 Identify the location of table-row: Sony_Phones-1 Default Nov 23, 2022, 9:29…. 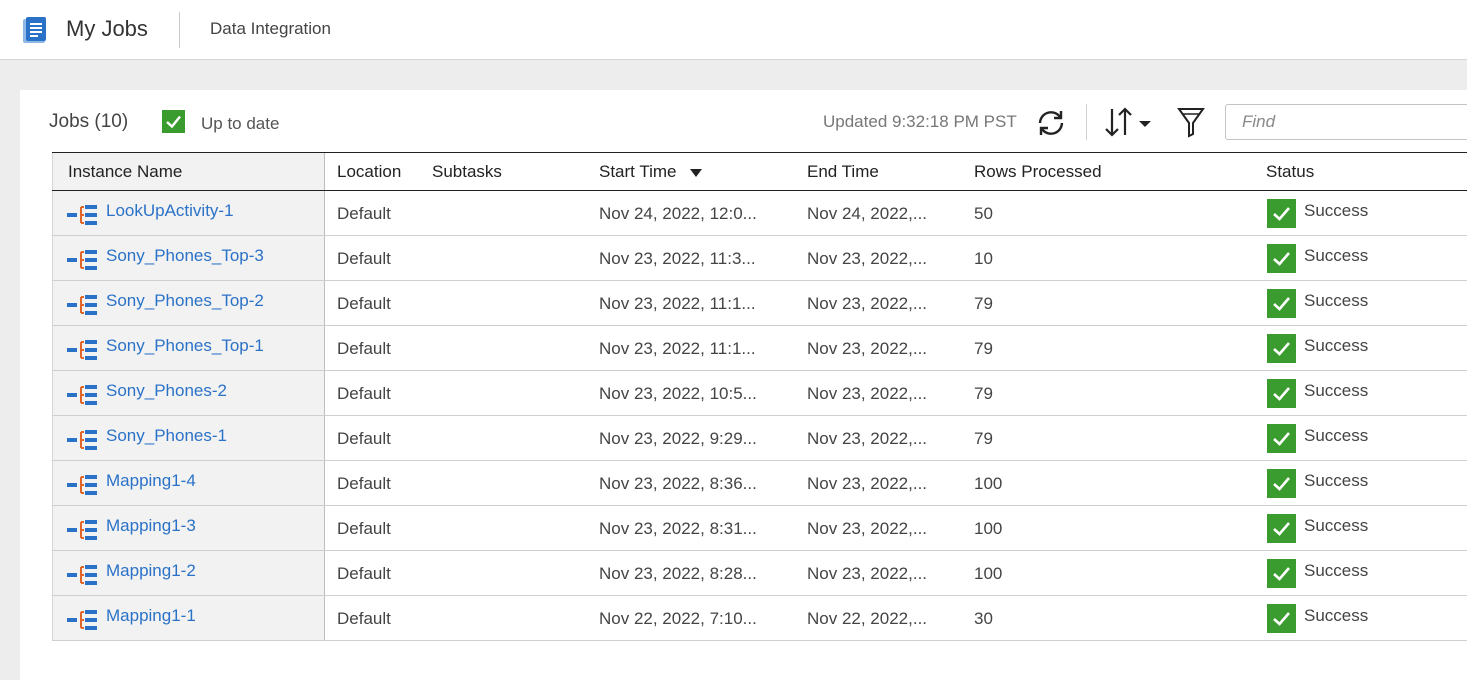
(759, 438).